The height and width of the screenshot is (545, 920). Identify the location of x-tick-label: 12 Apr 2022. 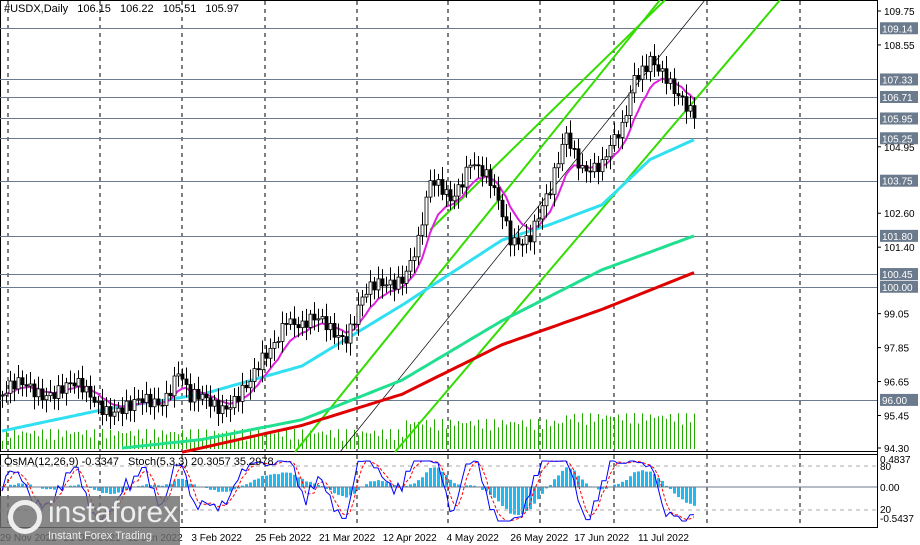
(410, 538).